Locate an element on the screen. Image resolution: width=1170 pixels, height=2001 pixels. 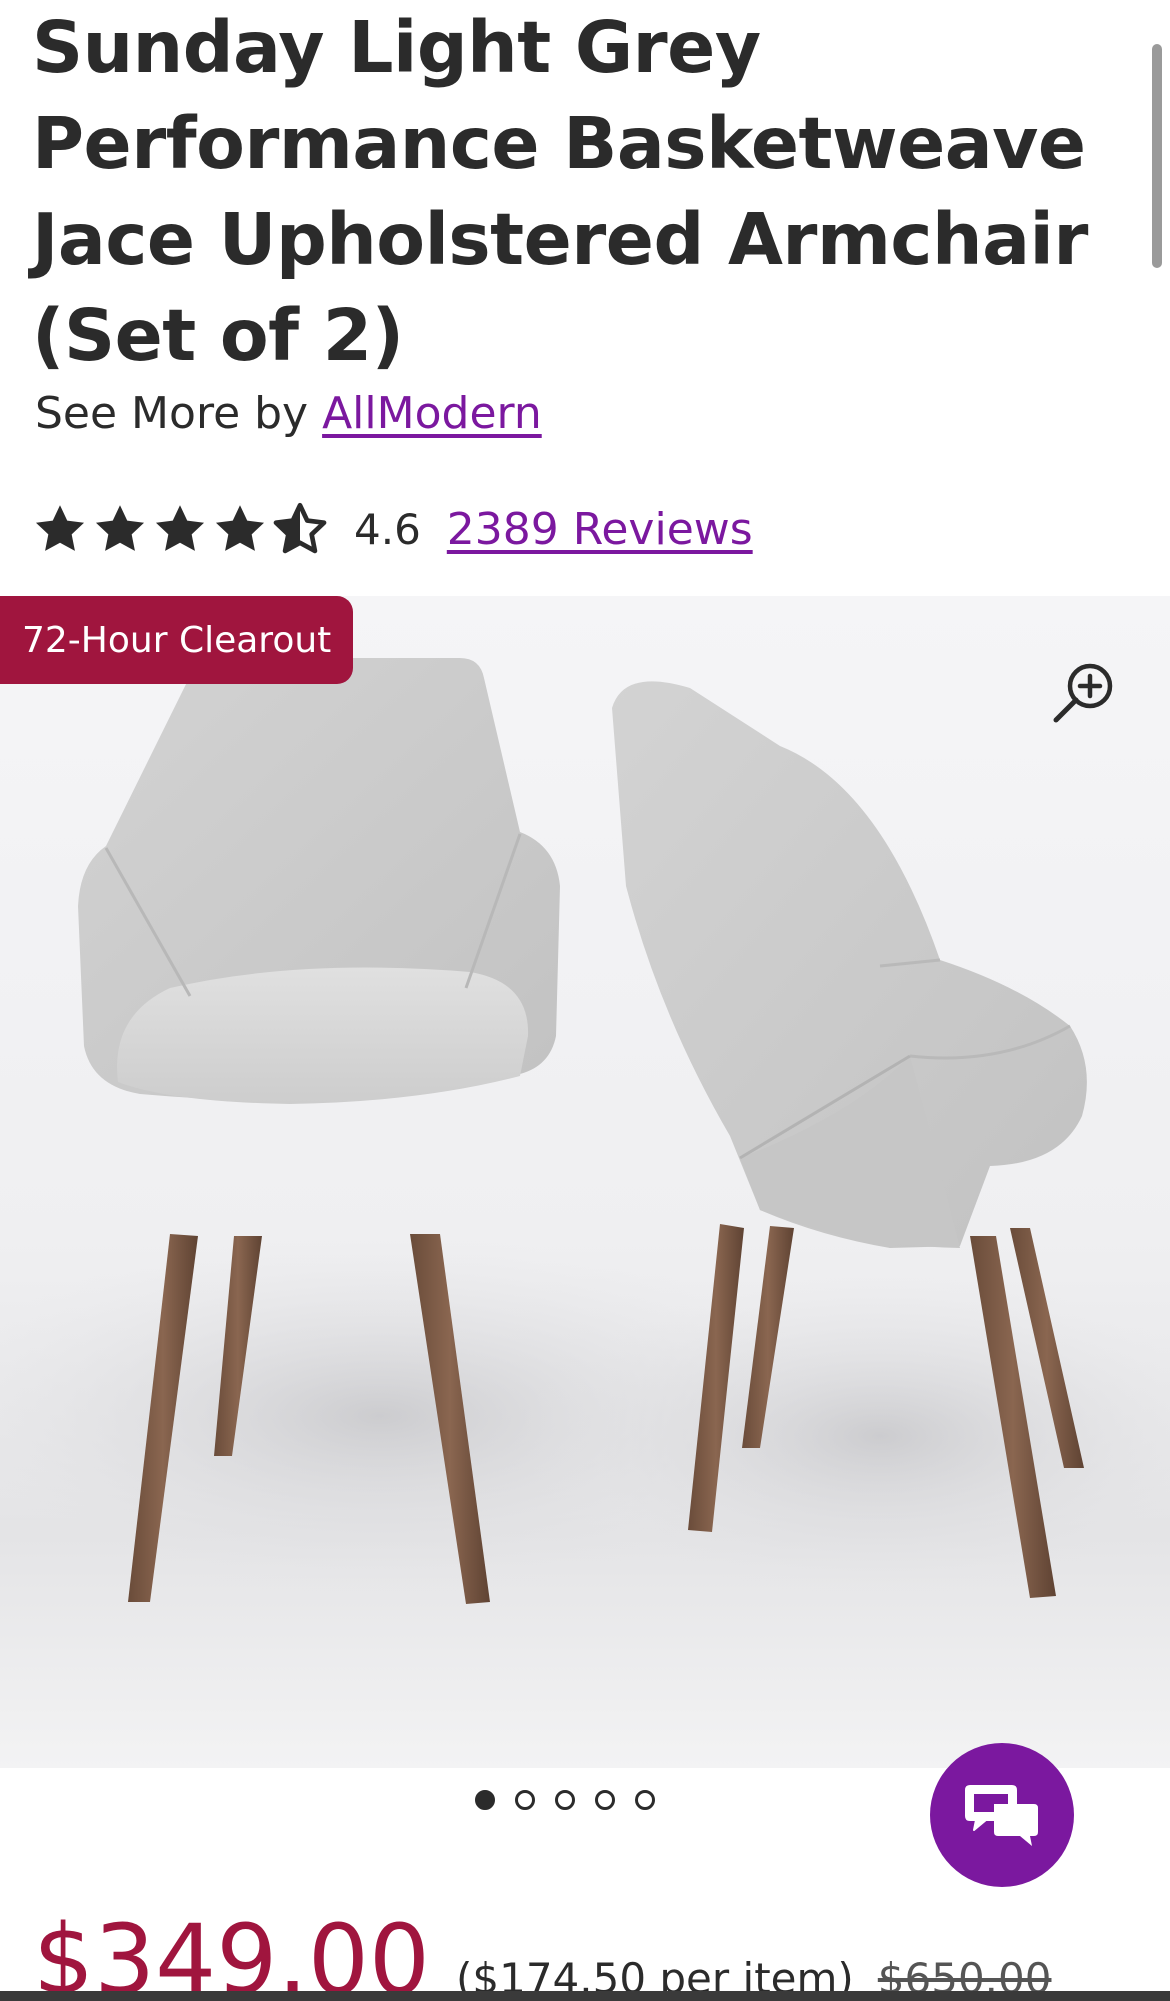
reviews-link: 2389 Reviews is located at coordinates (600, 529).